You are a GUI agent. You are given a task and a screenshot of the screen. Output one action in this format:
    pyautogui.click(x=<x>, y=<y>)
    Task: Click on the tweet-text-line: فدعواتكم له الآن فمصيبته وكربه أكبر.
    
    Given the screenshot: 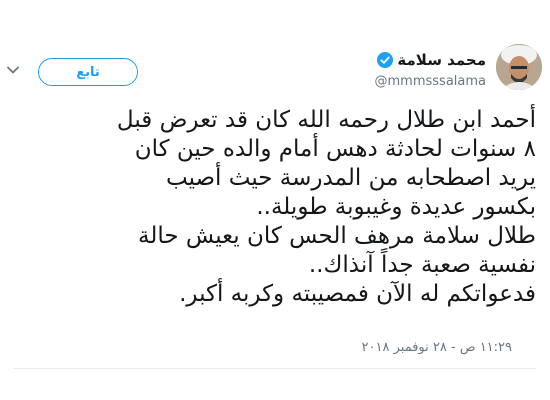 What is the action you would take?
    pyautogui.click(x=357, y=294)
    